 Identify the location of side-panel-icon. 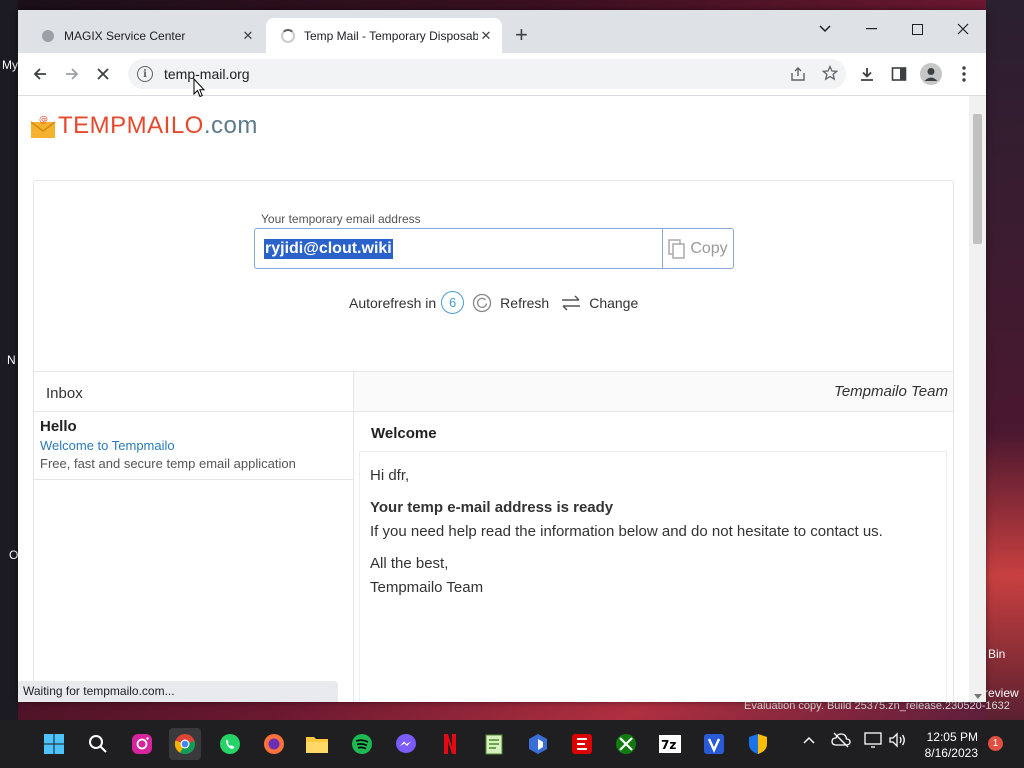
(899, 74).